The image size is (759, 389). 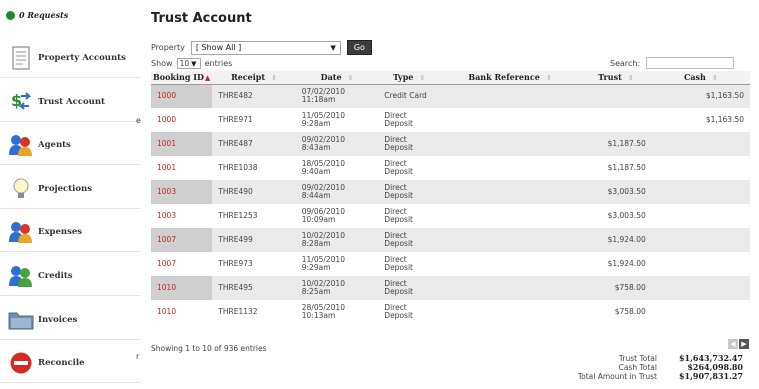 I want to click on no-entry-icon, so click(x=21, y=363).